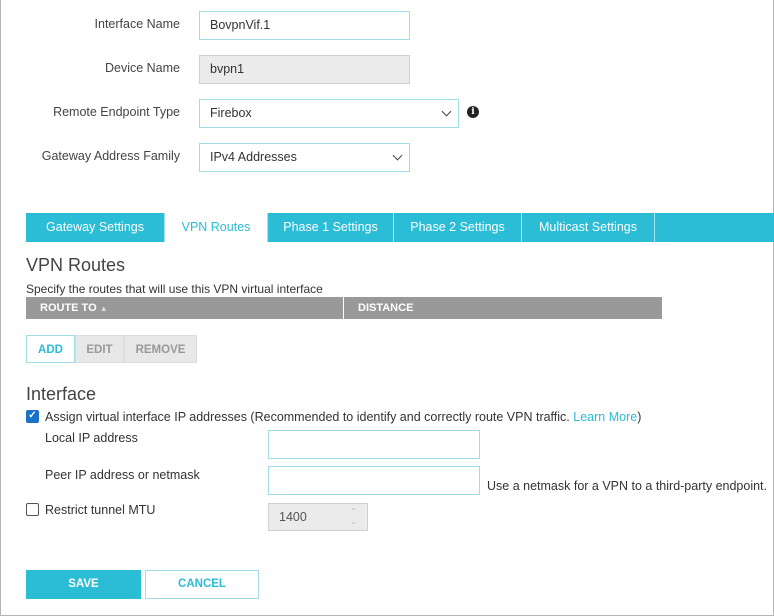 Image resolution: width=774 pixels, height=616 pixels. Describe the element at coordinates (95, 227) in the screenshot. I see `tab-gateway-settings: Gateway Settings` at that location.